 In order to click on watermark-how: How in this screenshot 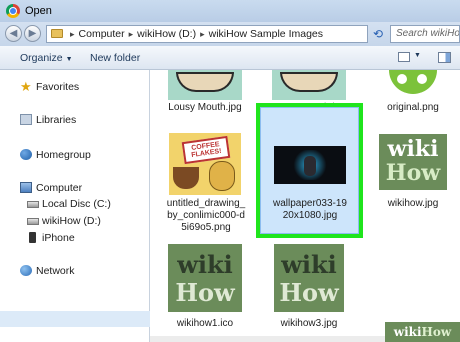, I will do `click(436, 332)`.